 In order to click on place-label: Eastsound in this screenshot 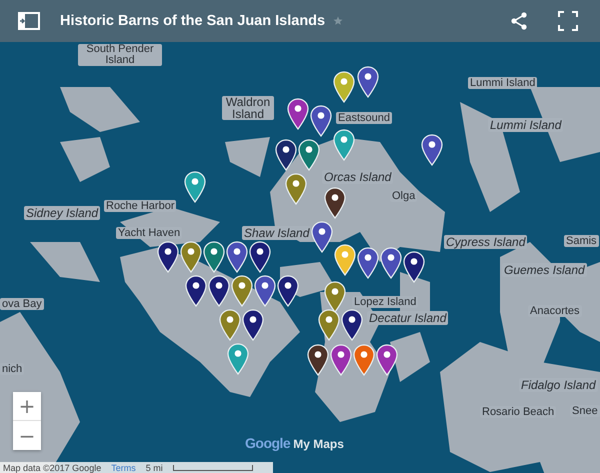, I will do `click(364, 118)`.